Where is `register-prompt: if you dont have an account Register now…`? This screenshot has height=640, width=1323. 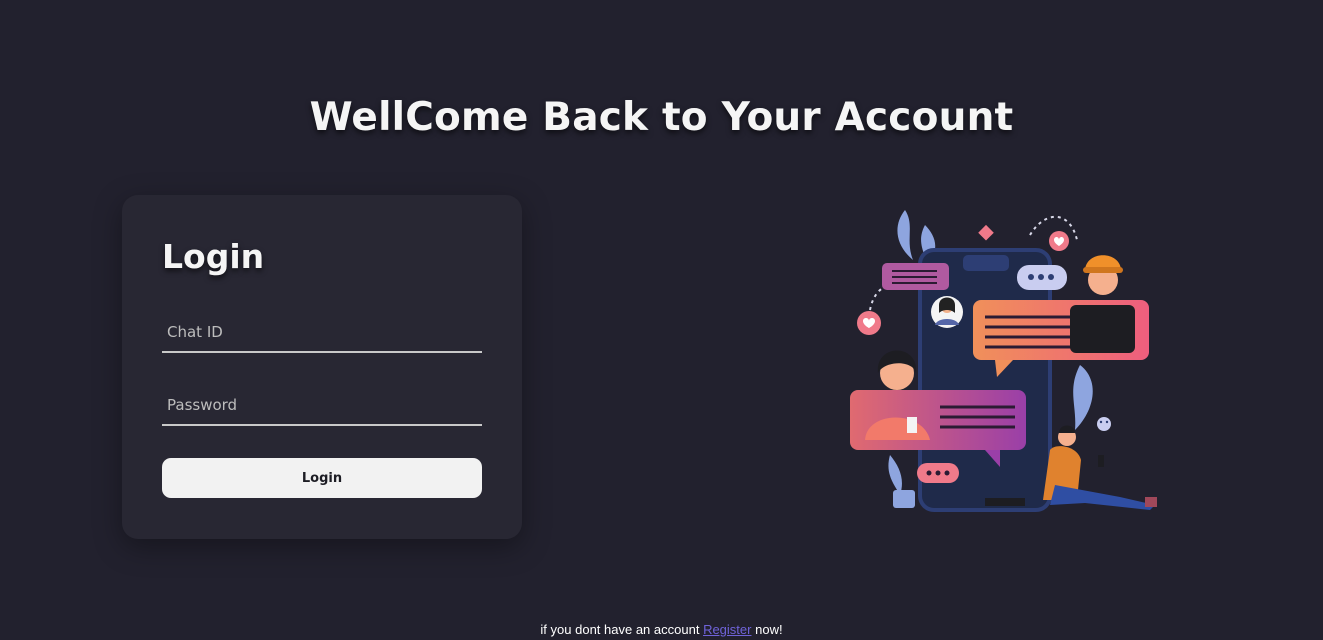 register-prompt: if you dont have an account Register now… is located at coordinates (661, 629).